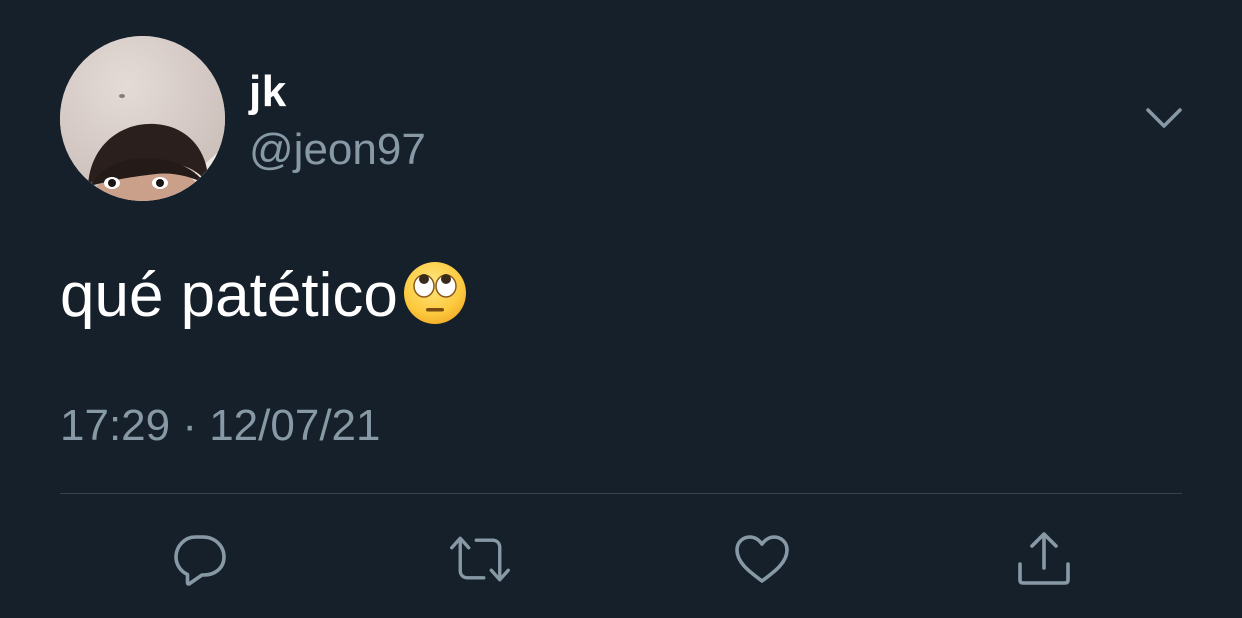 Image resolution: width=1242 pixels, height=618 pixels. What do you see at coordinates (229, 295) in the screenshot?
I see `tweet-text: qué patético` at bounding box center [229, 295].